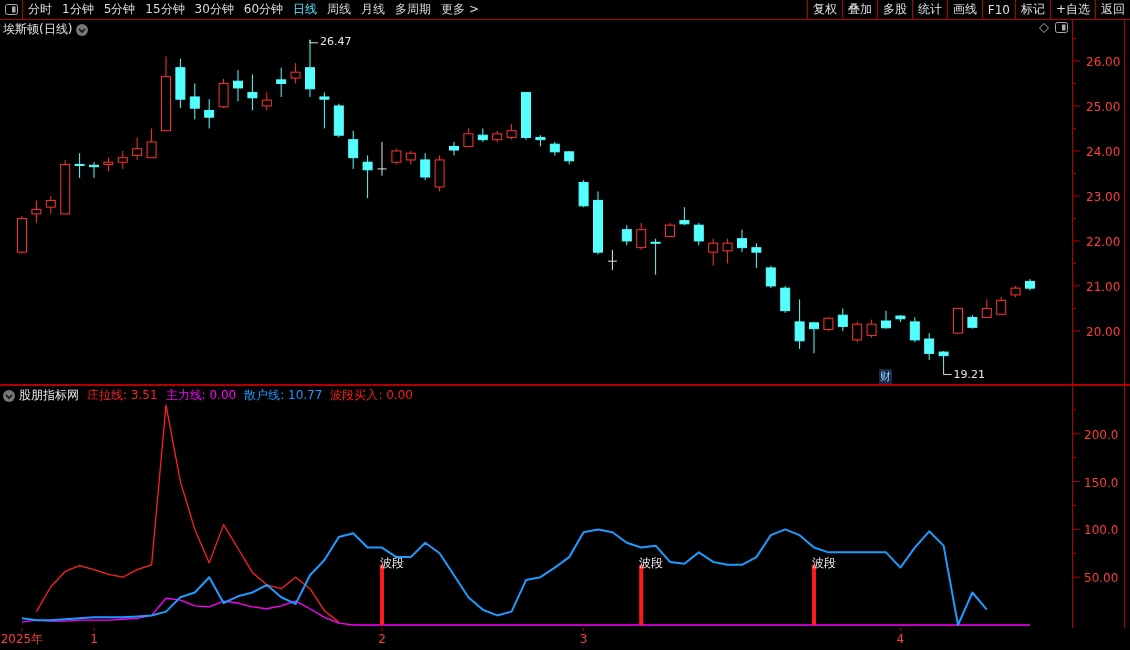  What do you see at coordinates (373, 9) in the screenshot?
I see `period-tab: 月线` at bounding box center [373, 9].